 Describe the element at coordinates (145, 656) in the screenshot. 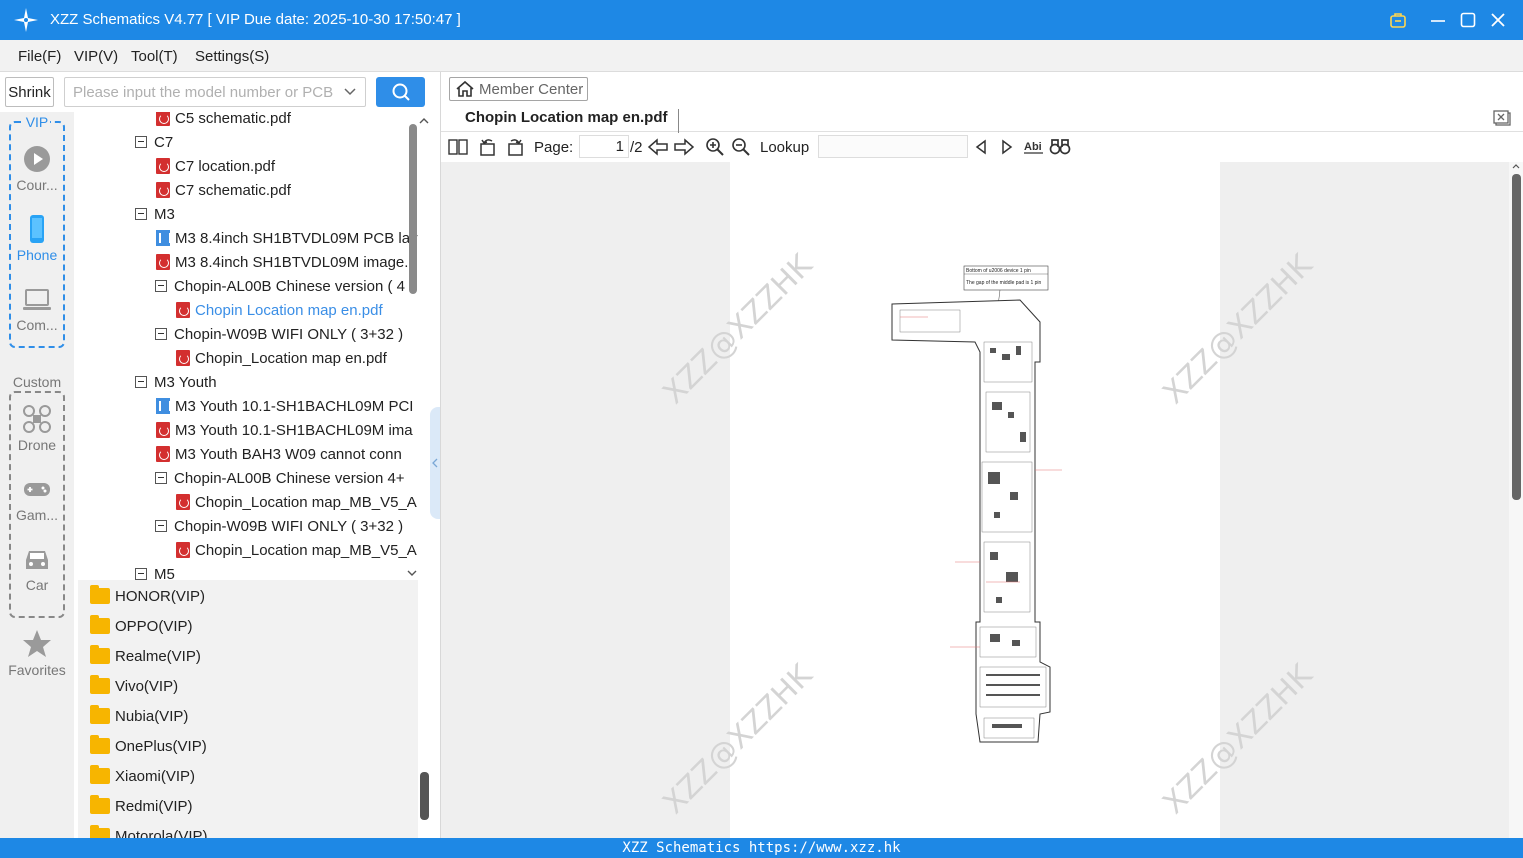

I see `brand-item-realme: Realme(VIP)` at that location.